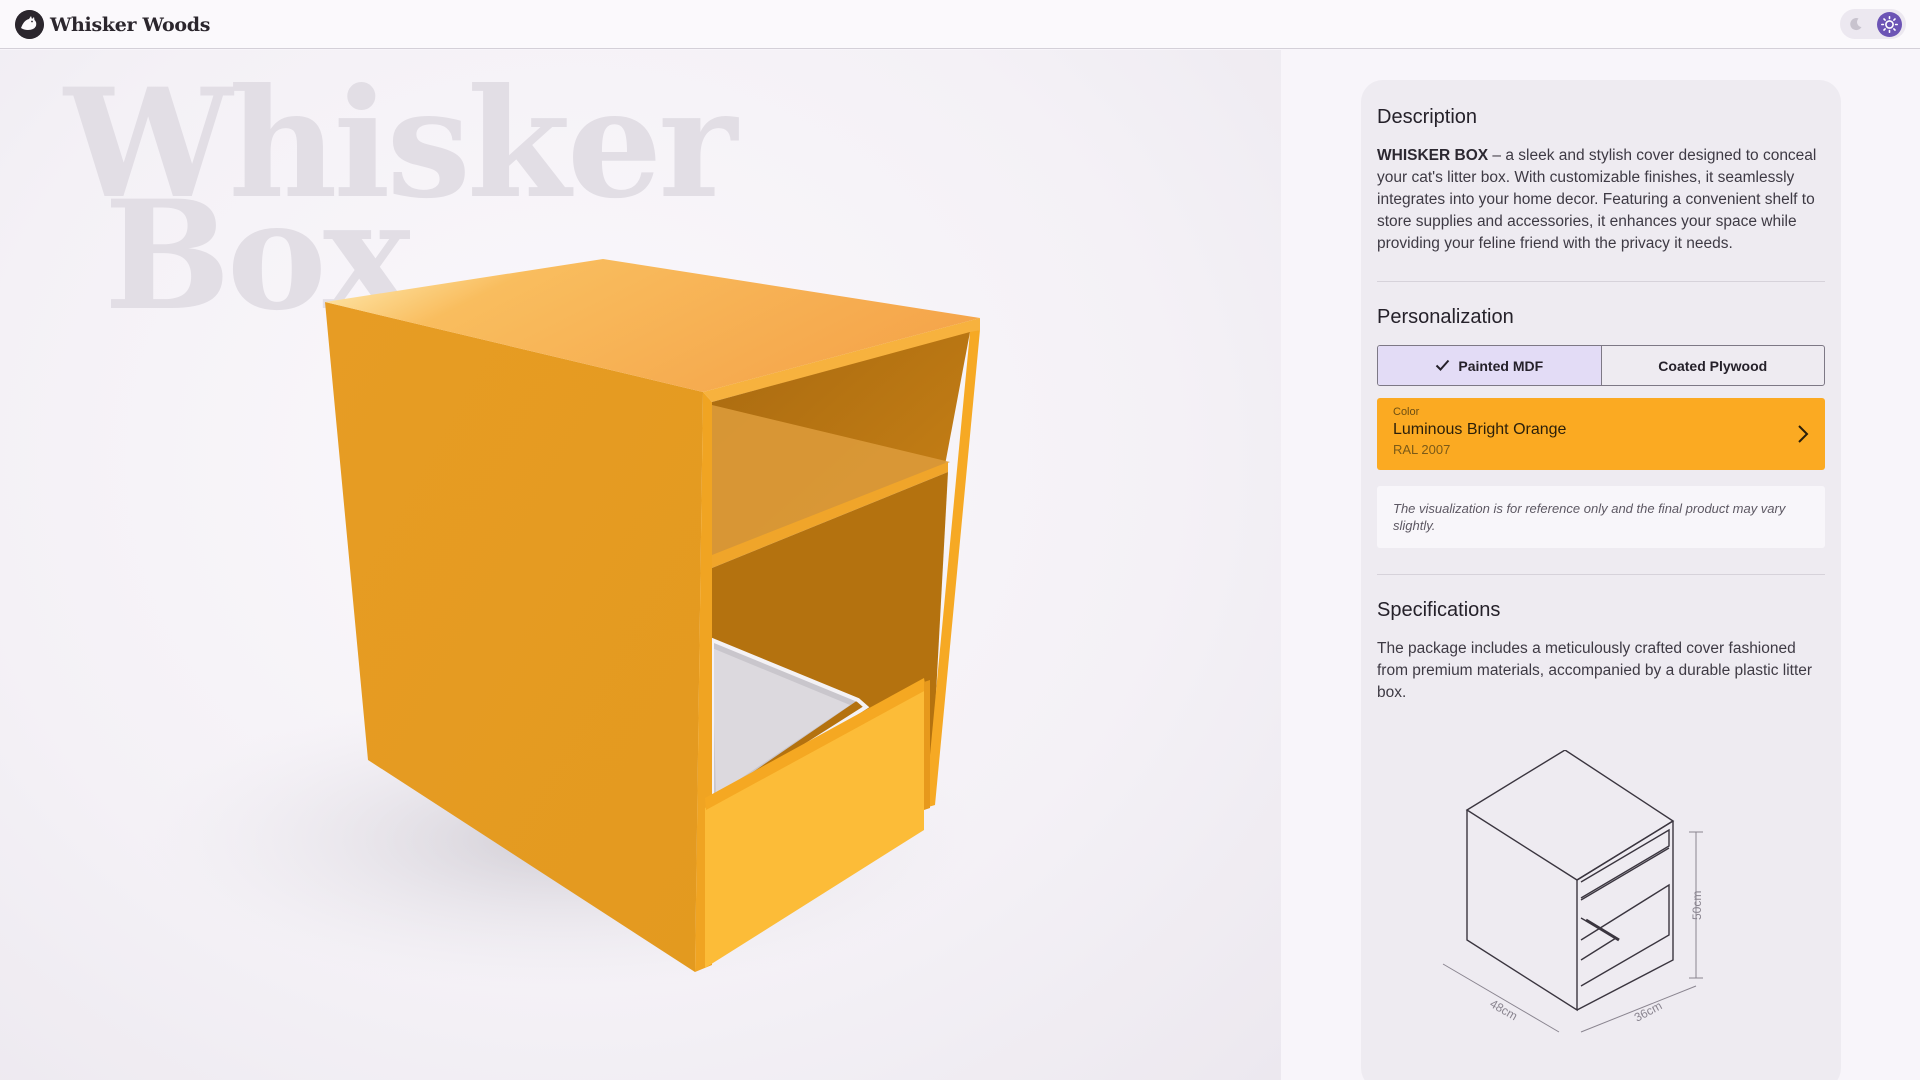 This screenshot has height=1080, width=1920. What do you see at coordinates (960, 24) in the screenshot?
I see `top-bar: Whisker Woods` at bounding box center [960, 24].